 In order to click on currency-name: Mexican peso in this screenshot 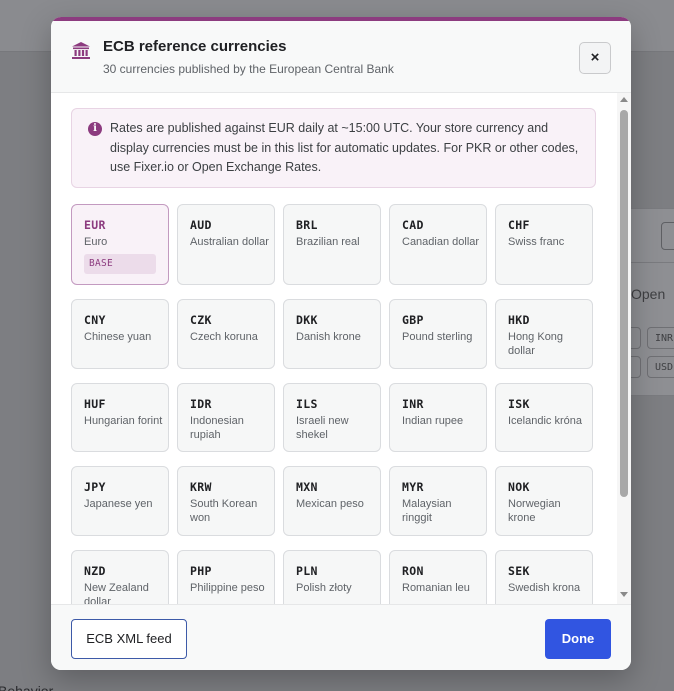, I will do `click(330, 504)`.